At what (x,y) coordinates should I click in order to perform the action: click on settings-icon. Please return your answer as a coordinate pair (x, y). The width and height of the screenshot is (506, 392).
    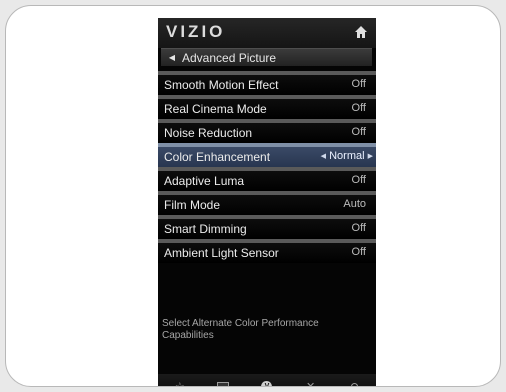
    Looking at the image, I should click on (354, 381).